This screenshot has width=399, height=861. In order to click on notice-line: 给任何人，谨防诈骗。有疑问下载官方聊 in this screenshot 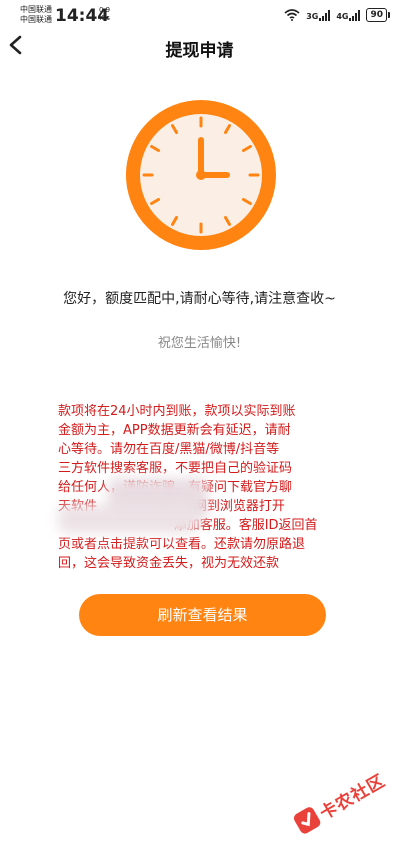, I will do `click(208, 487)`.